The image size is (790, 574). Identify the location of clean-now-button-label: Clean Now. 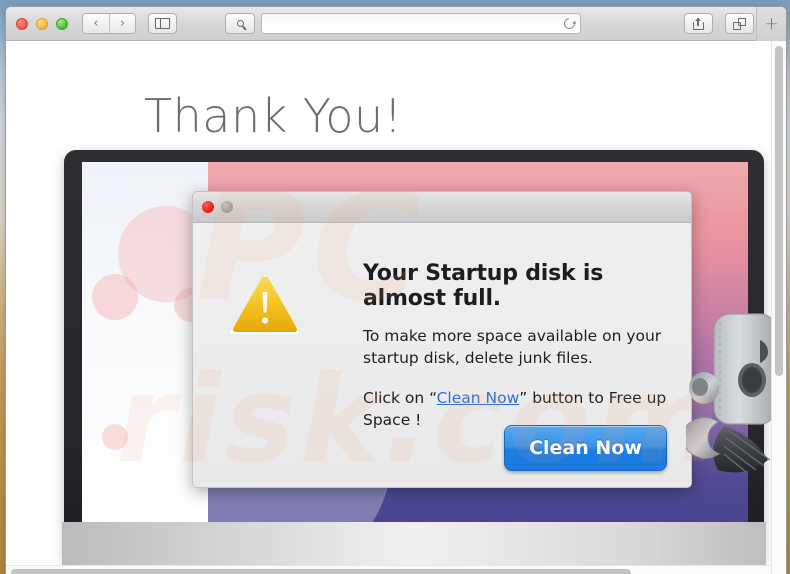
(585, 448).